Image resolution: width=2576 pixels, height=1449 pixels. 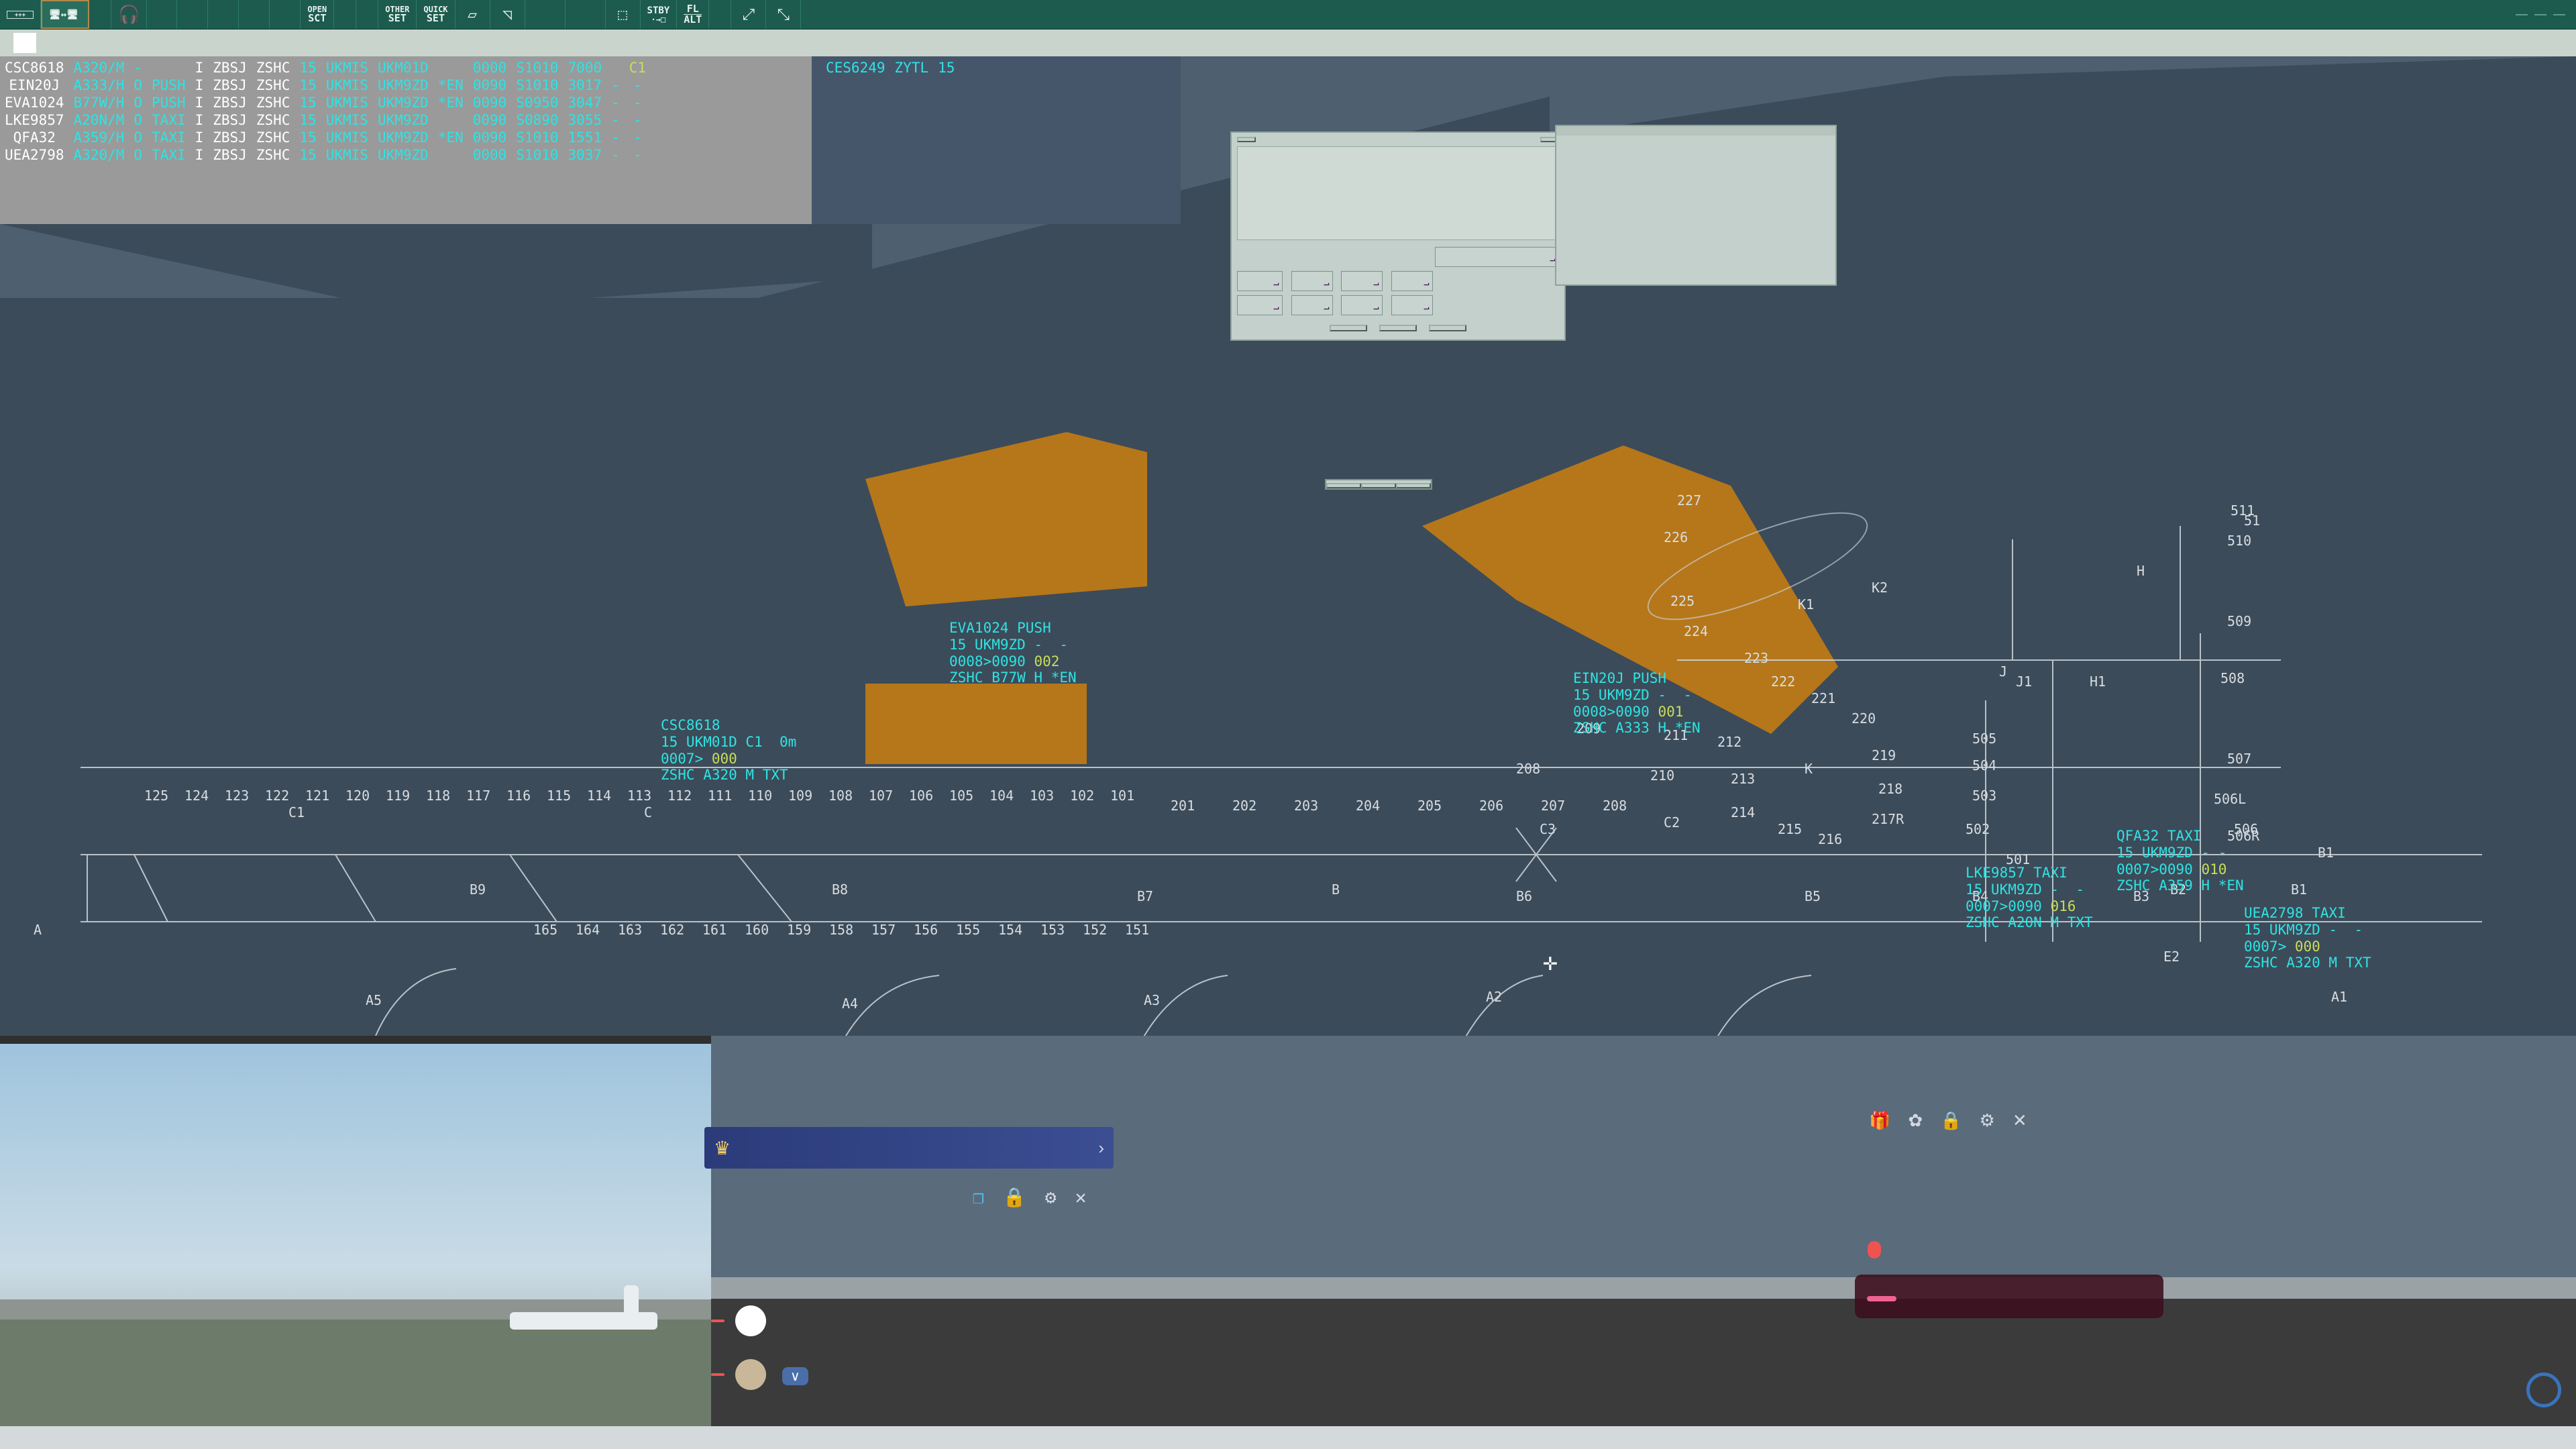 I want to click on cell-cs: QFA32, so click(x=34, y=137).